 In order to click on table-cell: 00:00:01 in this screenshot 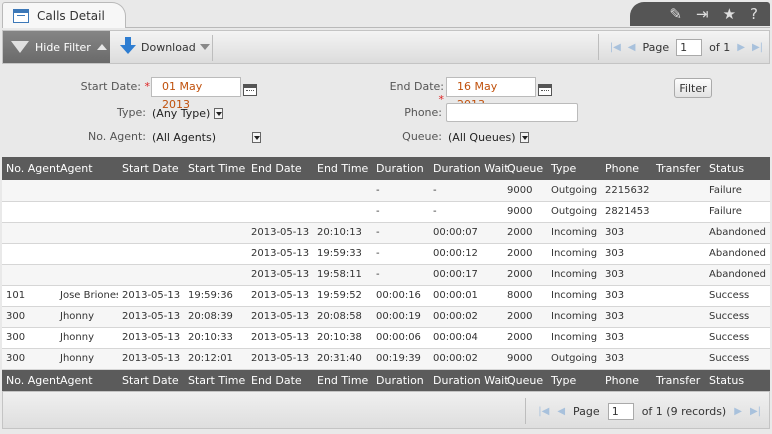, I will do `click(466, 296)`.